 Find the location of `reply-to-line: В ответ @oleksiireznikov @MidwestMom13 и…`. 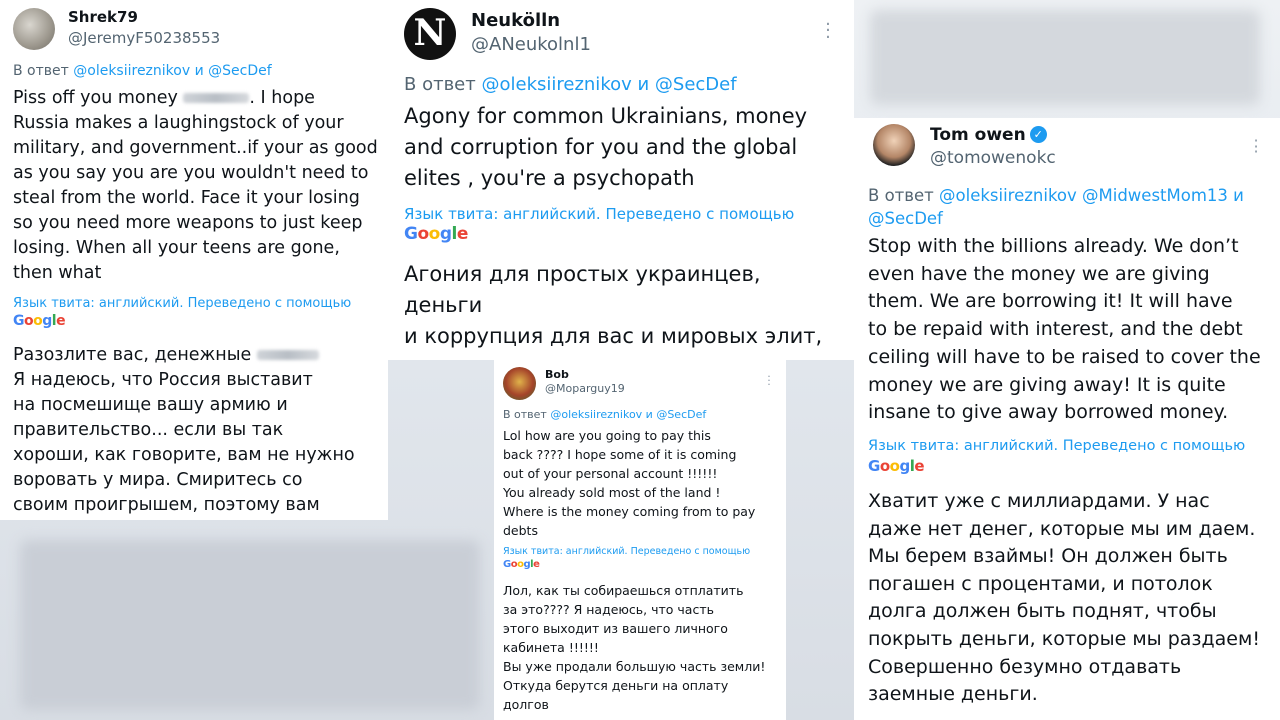

reply-to-line: В ответ @oleksiireznikov @MidwestMom13 и… is located at coordinates (1070, 207).